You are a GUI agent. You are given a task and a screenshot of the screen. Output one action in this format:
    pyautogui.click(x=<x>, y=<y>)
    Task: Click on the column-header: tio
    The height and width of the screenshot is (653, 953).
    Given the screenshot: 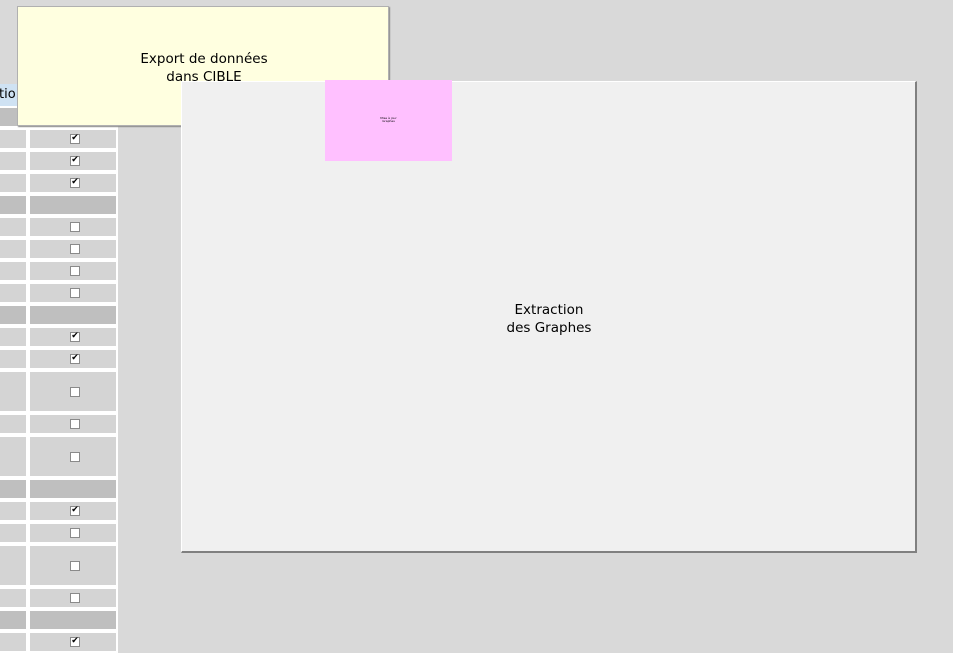 What is the action you would take?
    pyautogui.click(x=9, y=95)
    